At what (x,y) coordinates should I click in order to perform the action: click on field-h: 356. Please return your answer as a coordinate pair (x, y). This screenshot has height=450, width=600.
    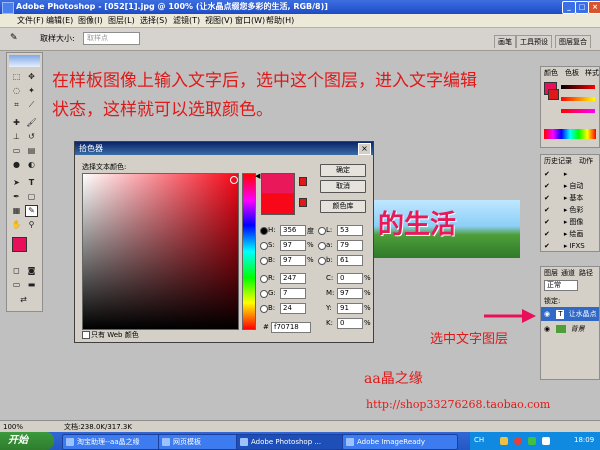
    Looking at the image, I should click on (293, 230).